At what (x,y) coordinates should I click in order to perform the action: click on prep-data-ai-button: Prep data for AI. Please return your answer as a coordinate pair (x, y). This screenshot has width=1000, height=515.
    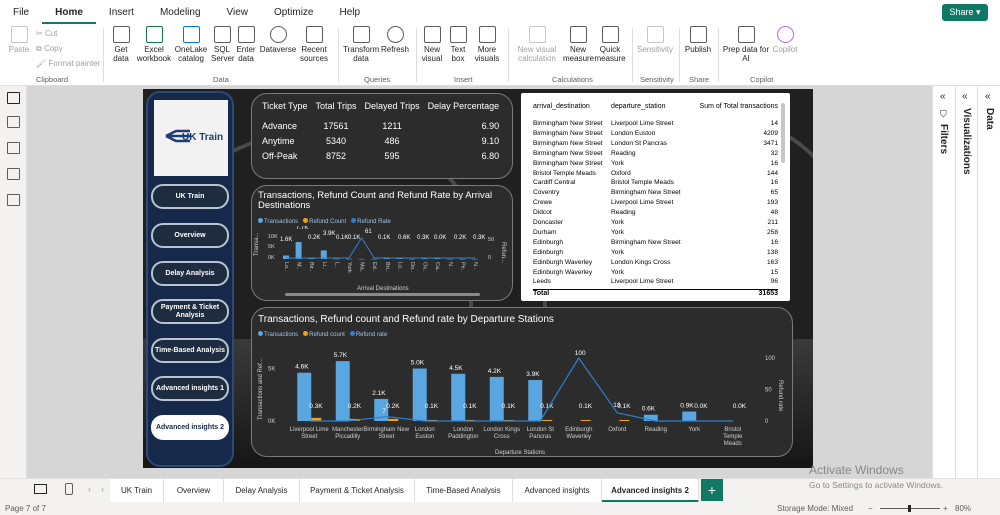
    Looking at the image, I should click on (746, 44).